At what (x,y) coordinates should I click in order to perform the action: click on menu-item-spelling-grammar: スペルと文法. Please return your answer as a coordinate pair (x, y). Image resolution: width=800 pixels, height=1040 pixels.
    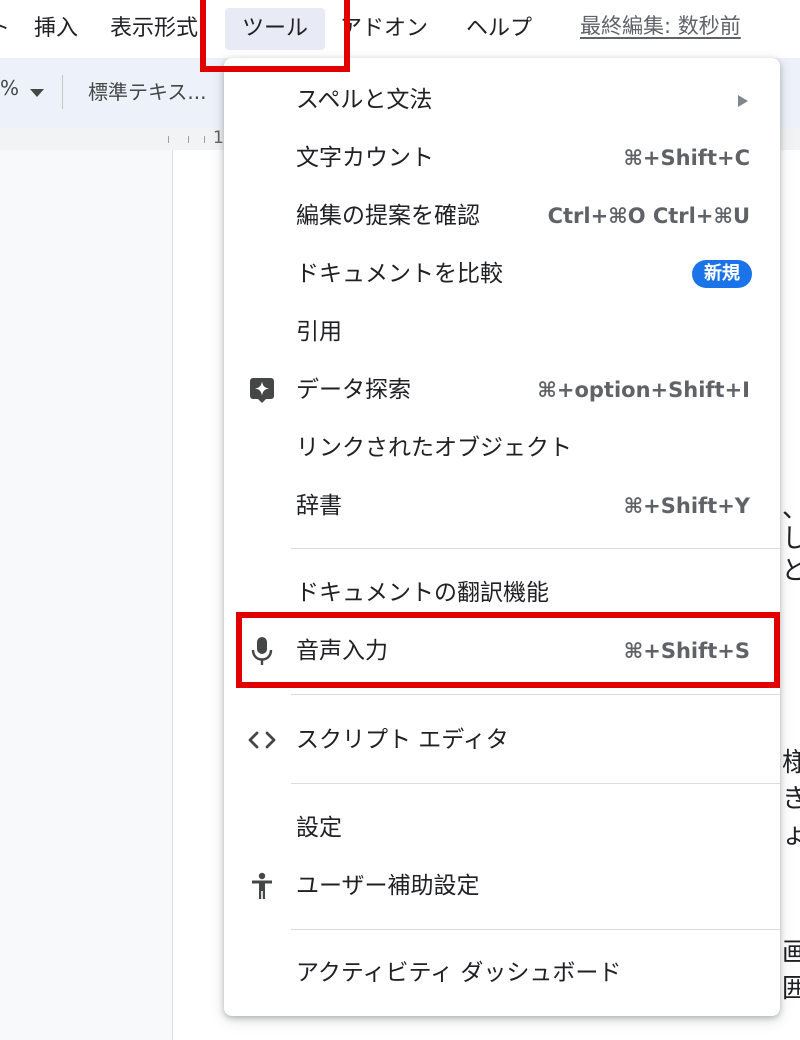
    Looking at the image, I should click on (502, 100).